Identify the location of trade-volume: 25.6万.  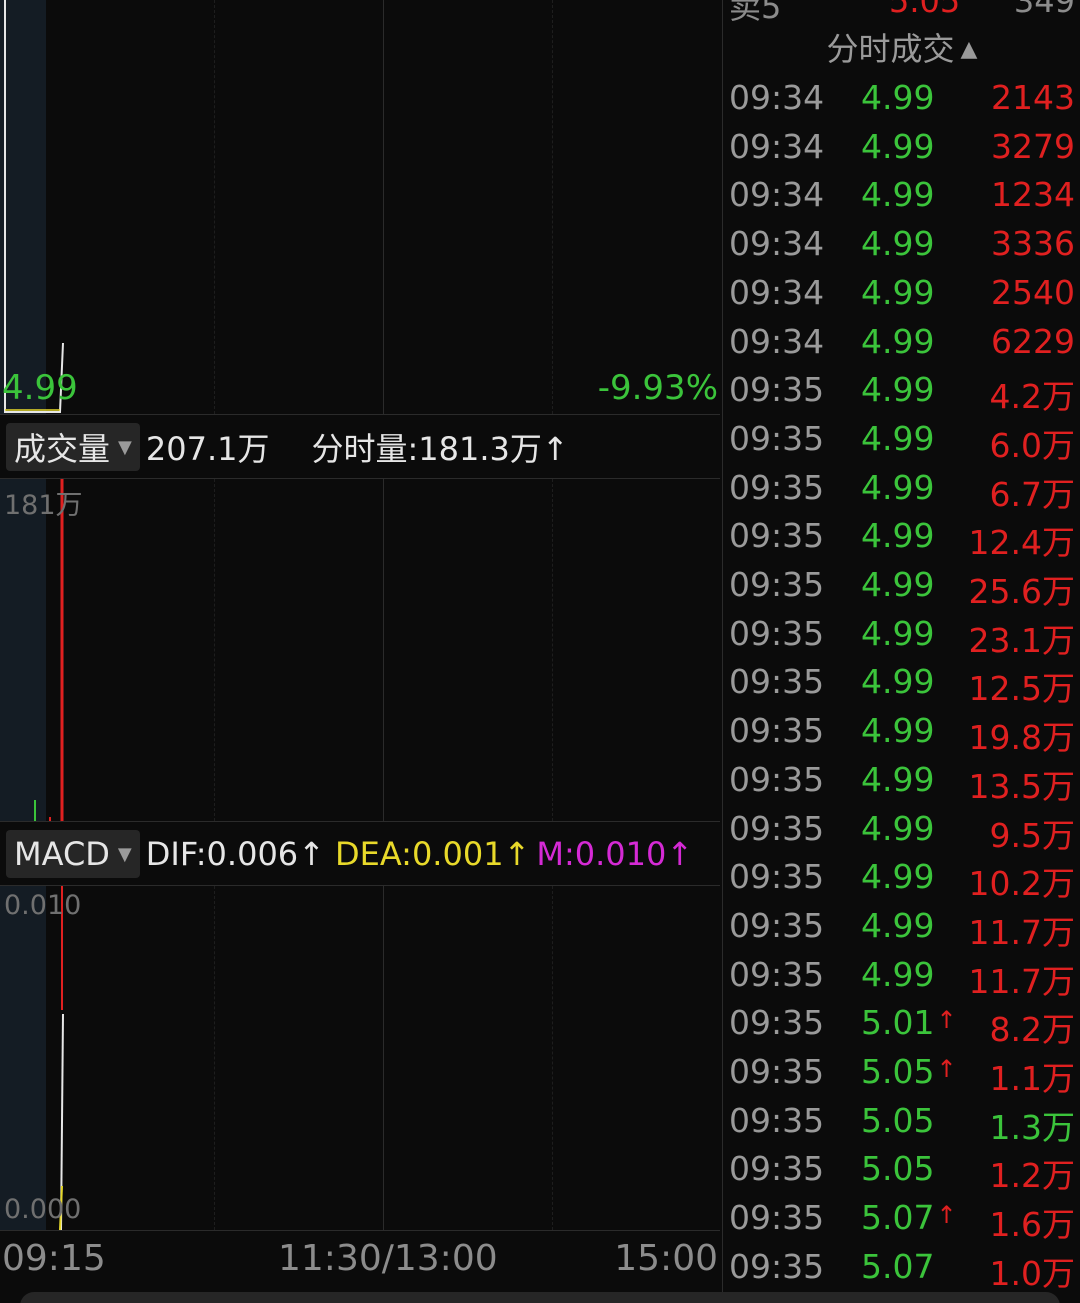
(1021, 591).